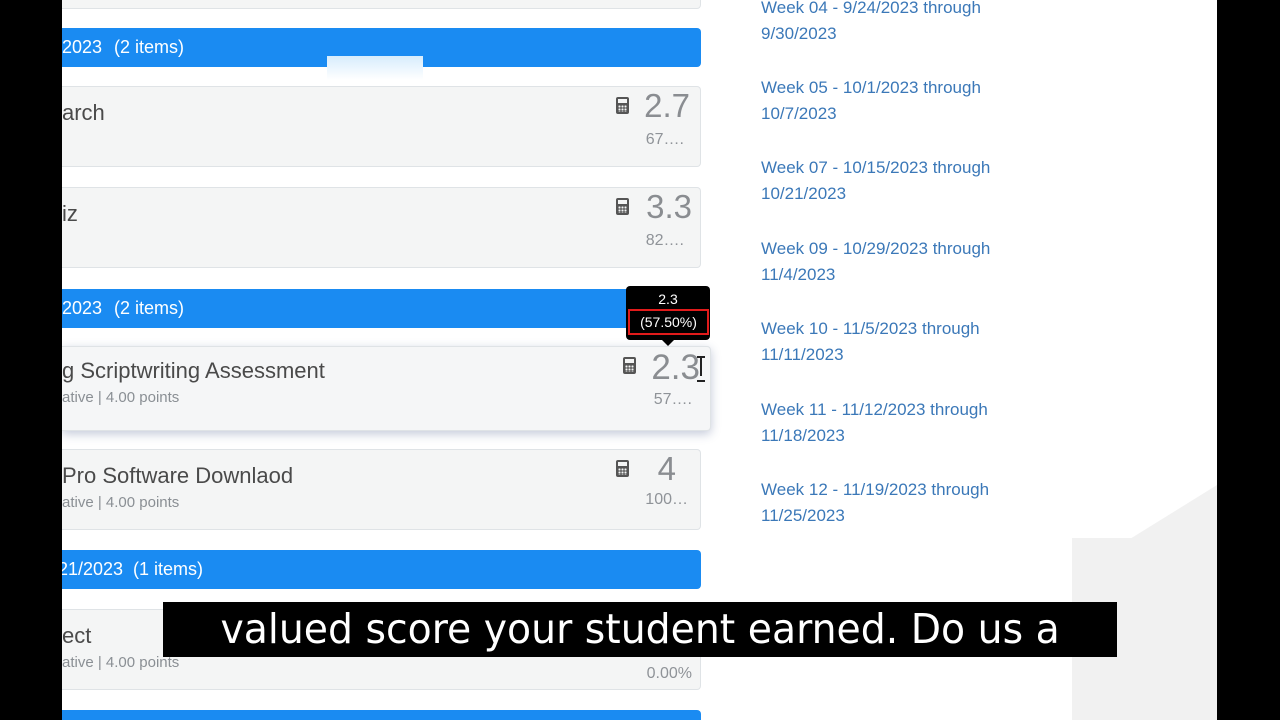 The height and width of the screenshot is (720, 1280). What do you see at coordinates (911, 262) in the screenshot?
I see `week-link: Week 09 - 10/29/2023 through 11/4/2023` at bounding box center [911, 262].